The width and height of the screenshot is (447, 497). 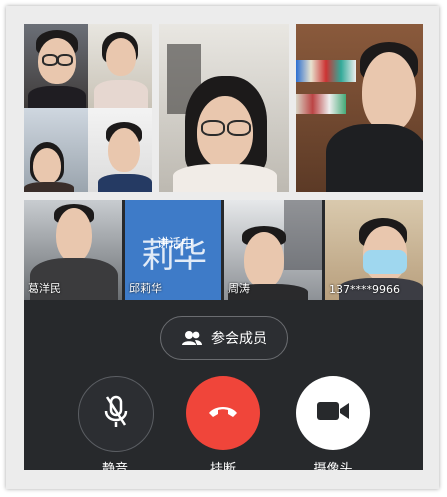 I want to click on participant-name: 137****9966, so click(x=364, y=289).